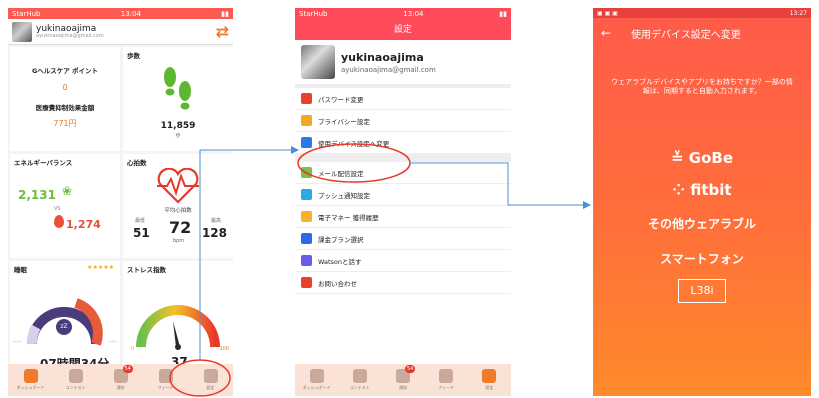 The image size is (819, 398). I want to click on stress-gauge, so click(178, 327).